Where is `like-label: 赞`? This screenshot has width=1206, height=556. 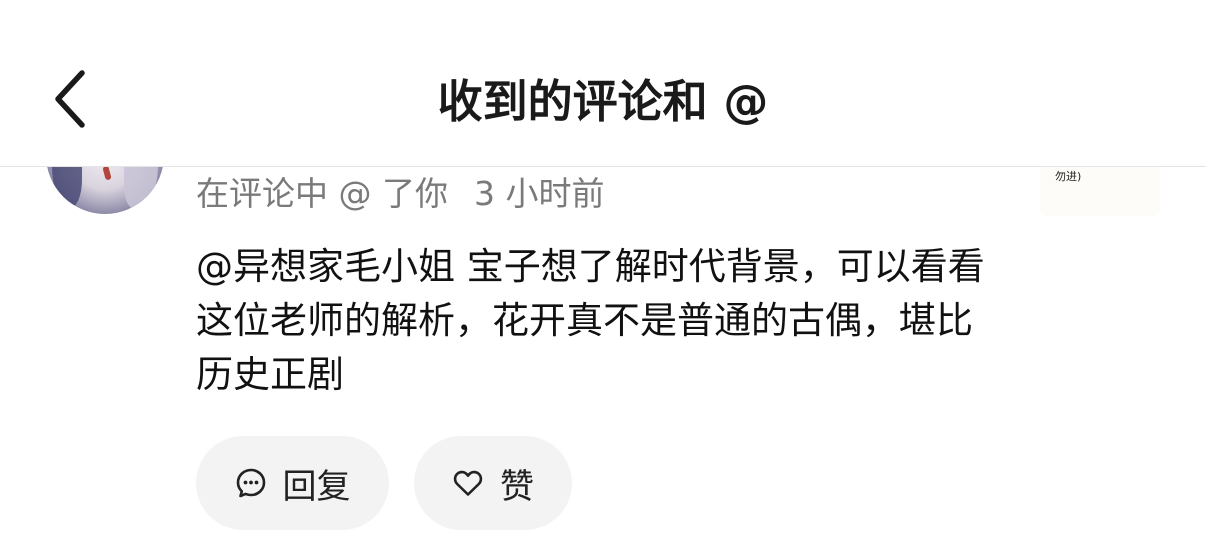
like-label: 赞 is located at coordinates (517, 486).